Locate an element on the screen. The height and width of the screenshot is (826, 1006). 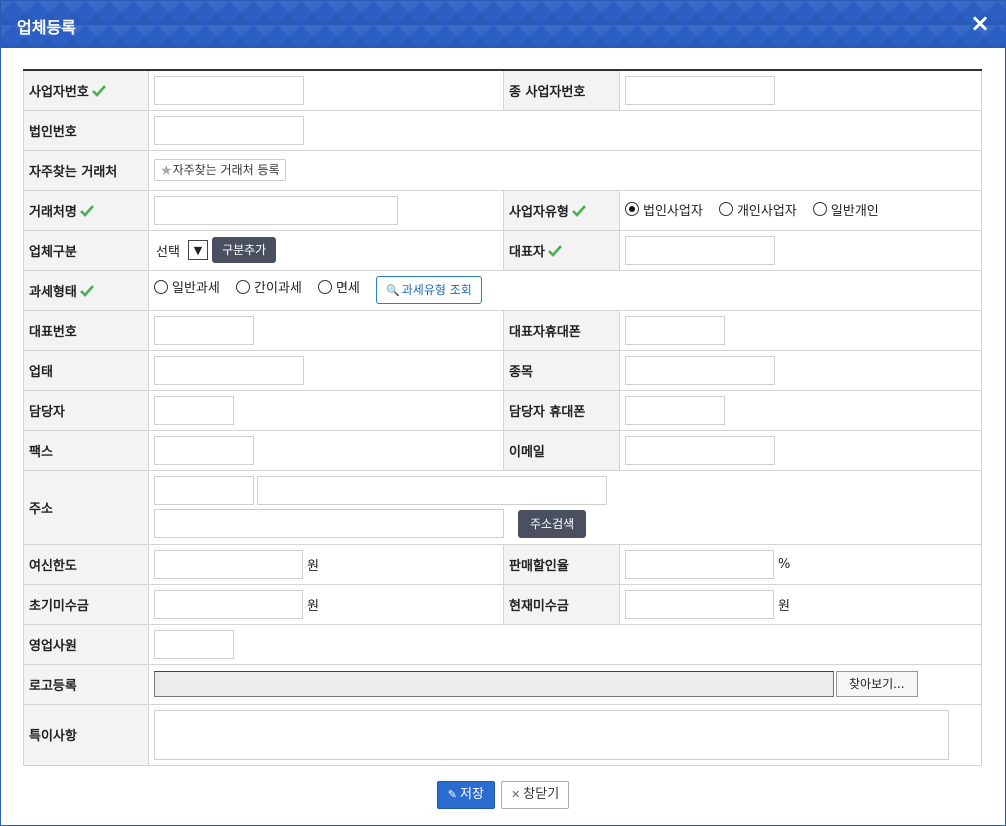
titlebar: 업체등록 × is located at coordinates (503, 24).